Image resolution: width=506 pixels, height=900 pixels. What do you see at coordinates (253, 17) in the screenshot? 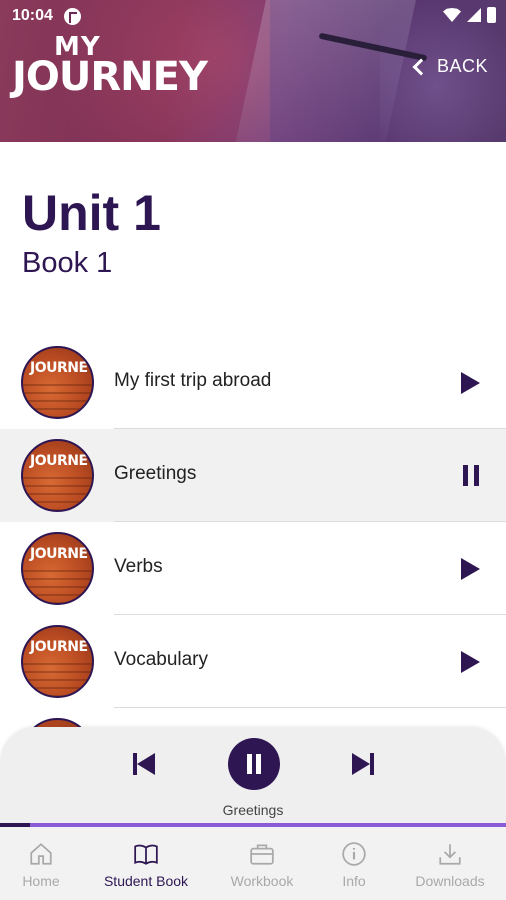
I see `status-bar: 10:04` at bounding box center [253, 17].